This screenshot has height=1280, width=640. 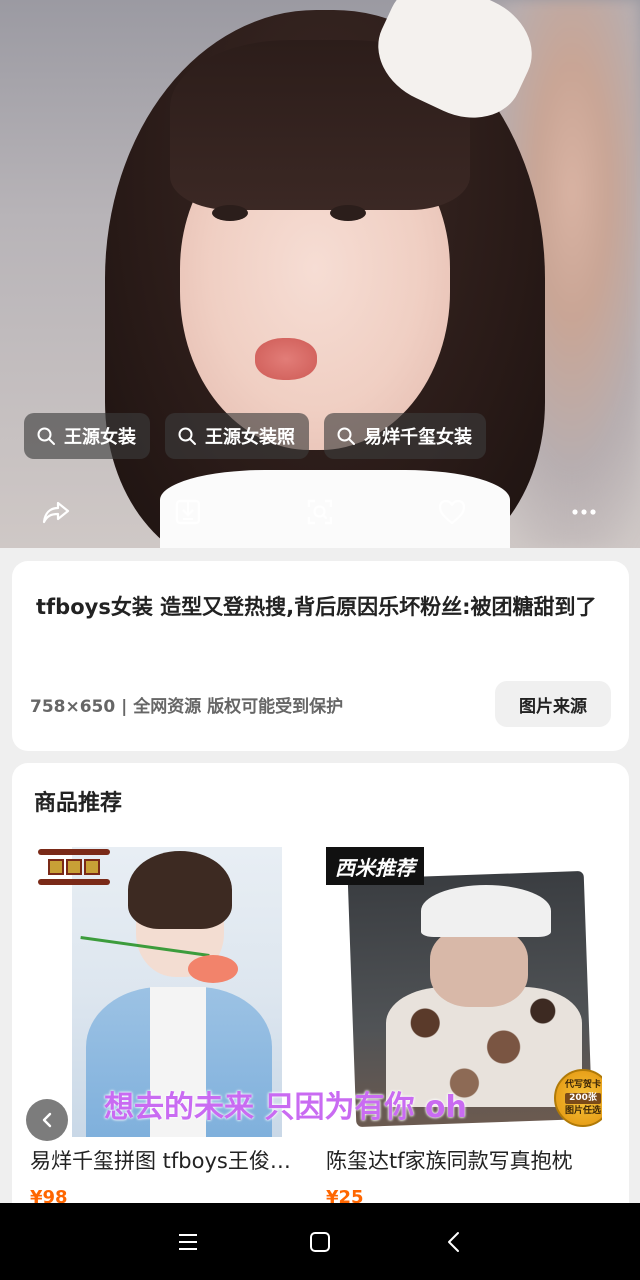 I want to click on download-button, so click(x=188, y=512).